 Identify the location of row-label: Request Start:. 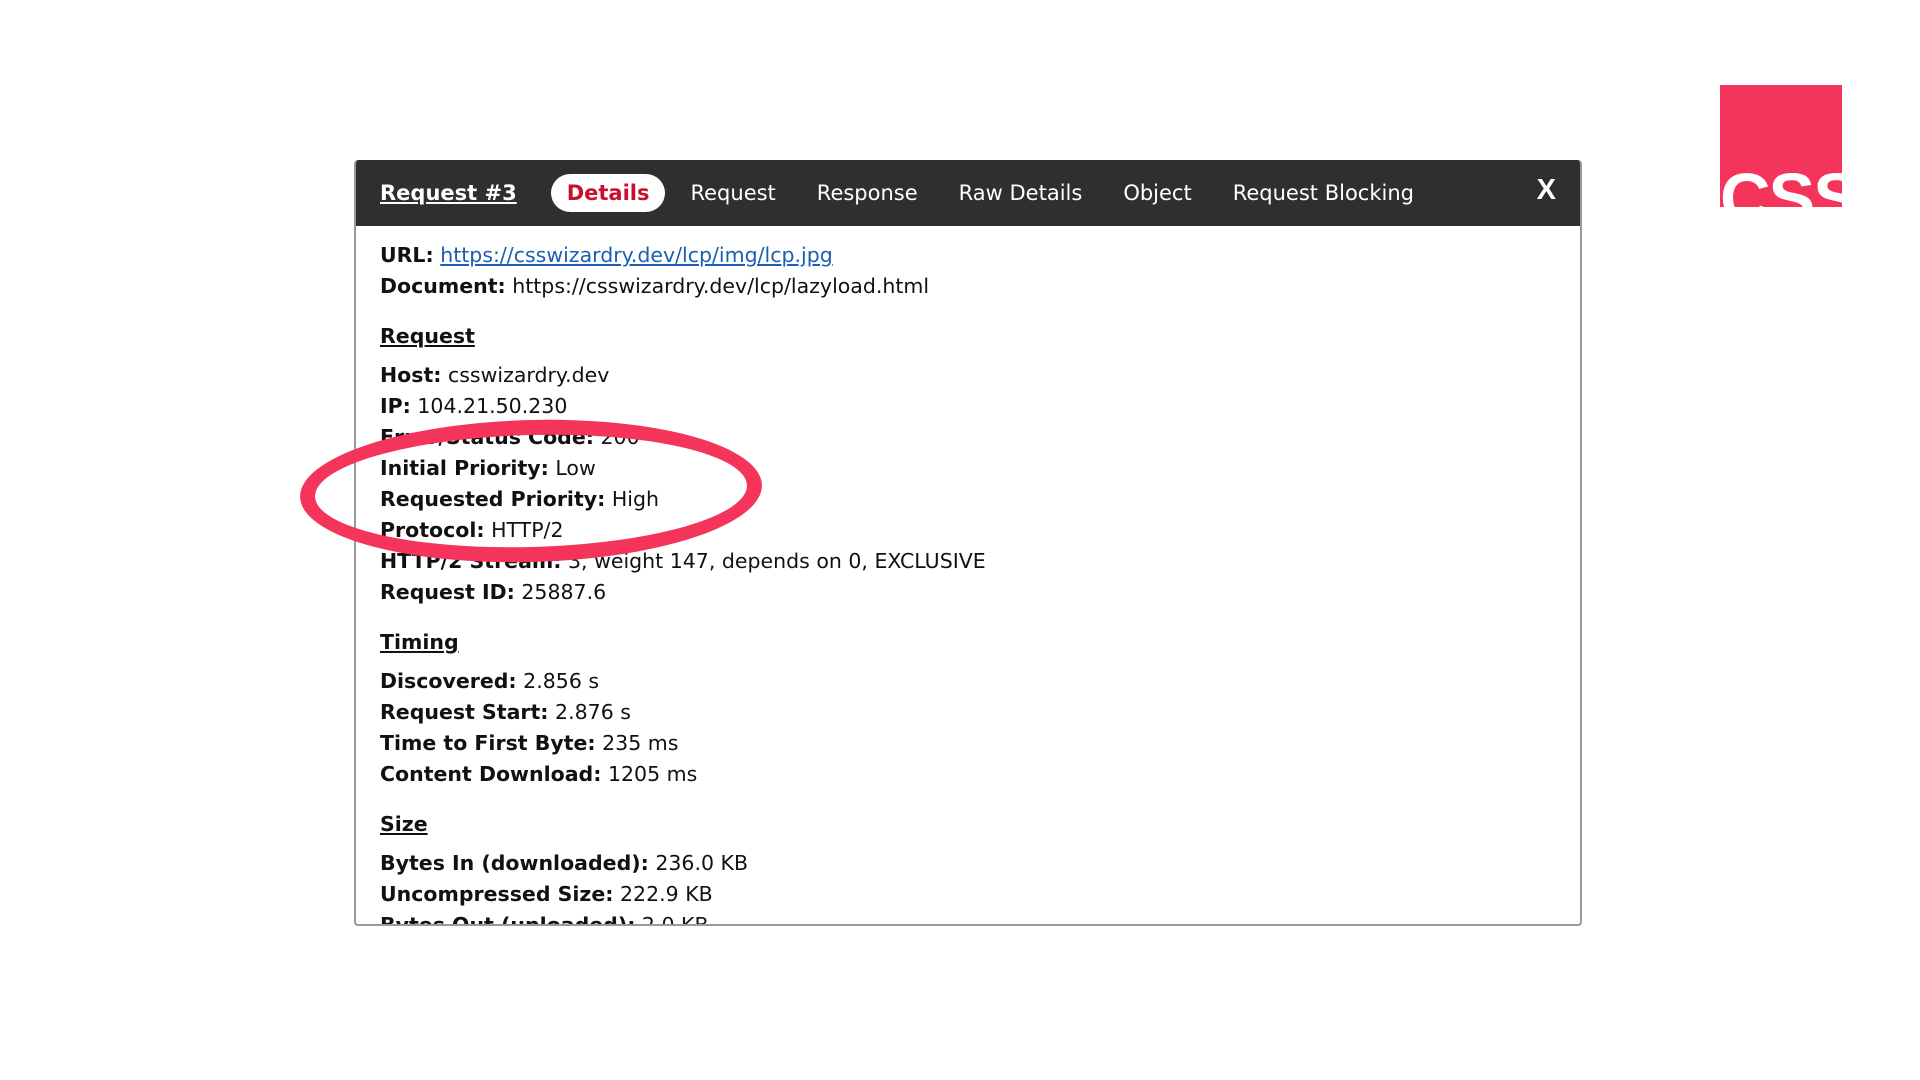
(464, 712).